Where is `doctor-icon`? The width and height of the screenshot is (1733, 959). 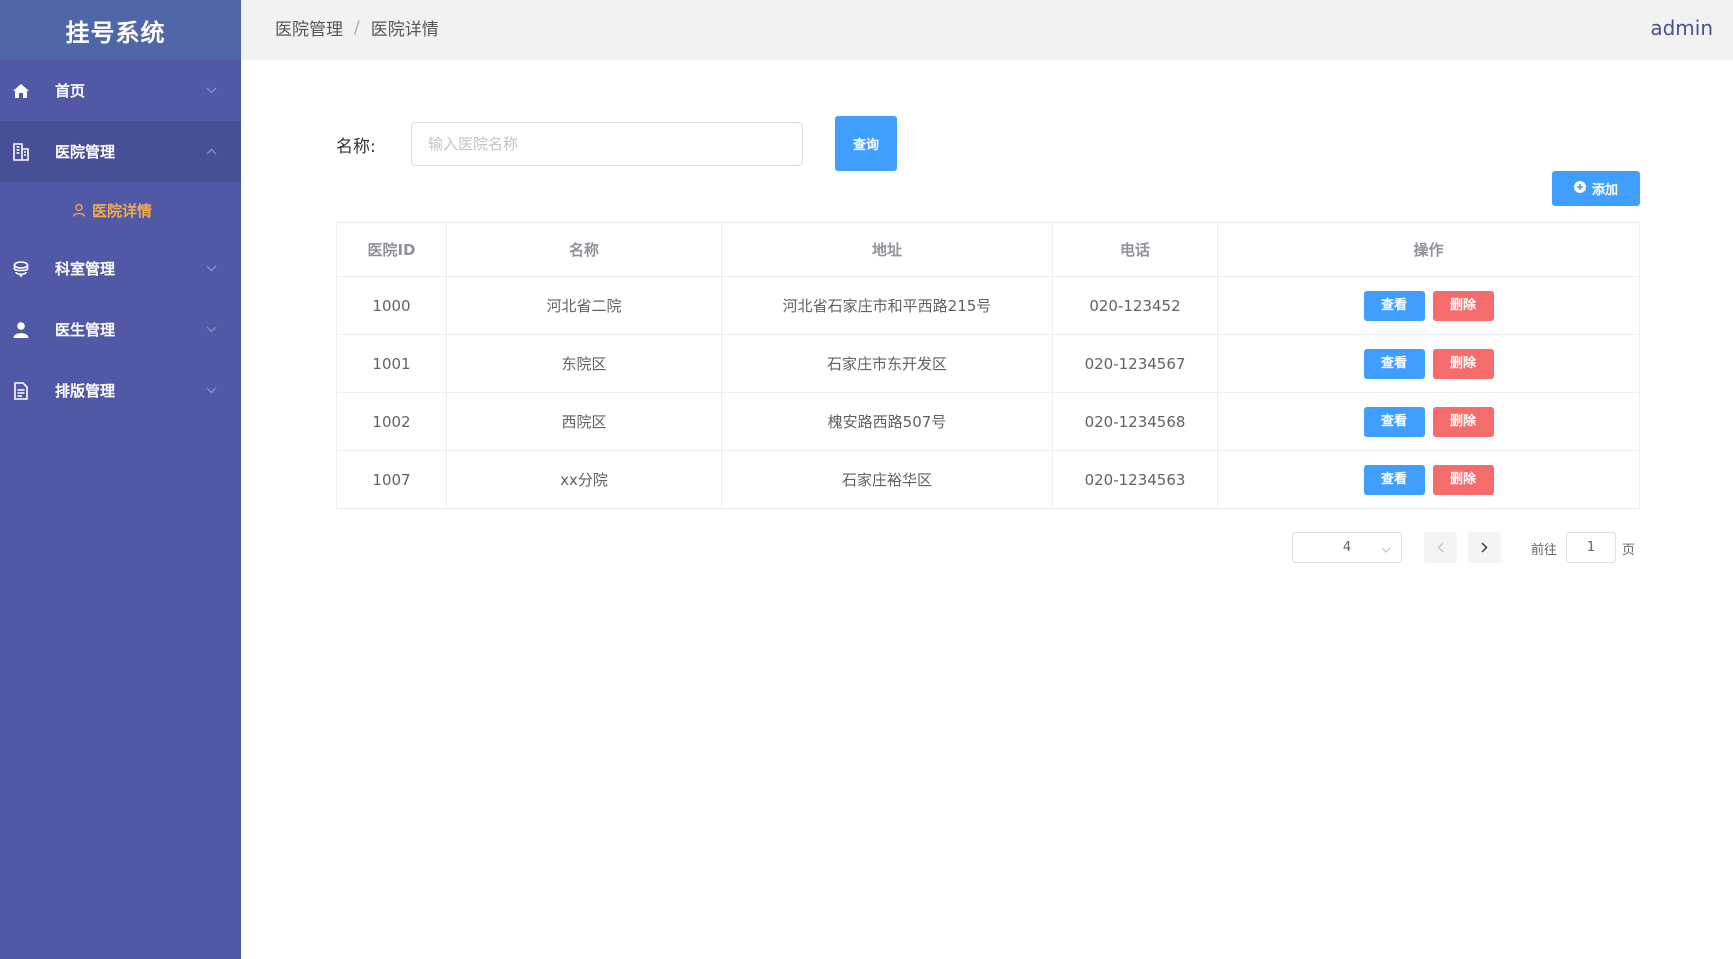
doctor-icon is located at coordinates (21, 330).